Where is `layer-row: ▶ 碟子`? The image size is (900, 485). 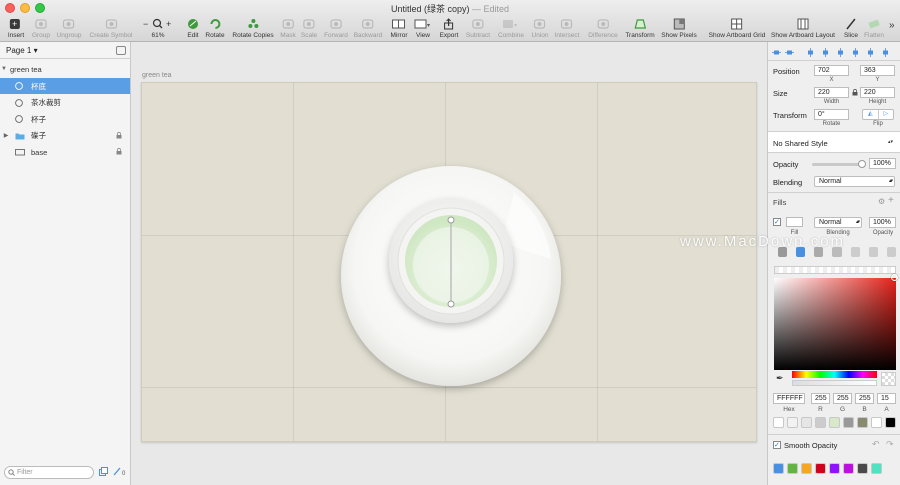
layer-row: ▶ 碟子 is located at coordinates (65, 136).